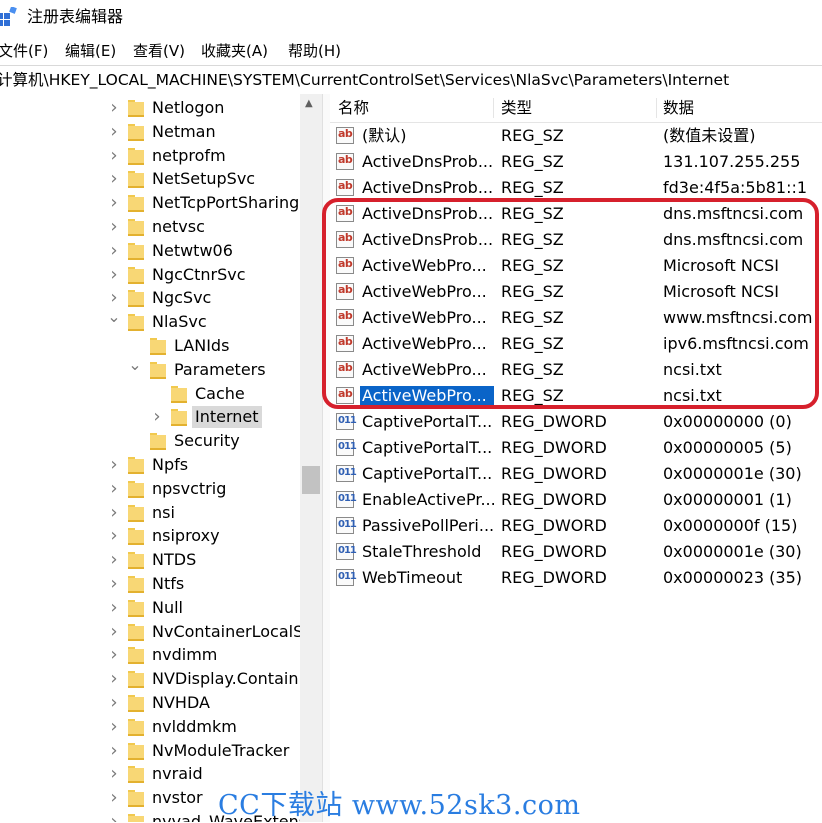 Image resolution: width=822 pixels, height=823 pixels. Describe the element at coordinates (150, 608) in the screenshot. I see `tree-node-null: › Null` at that location.